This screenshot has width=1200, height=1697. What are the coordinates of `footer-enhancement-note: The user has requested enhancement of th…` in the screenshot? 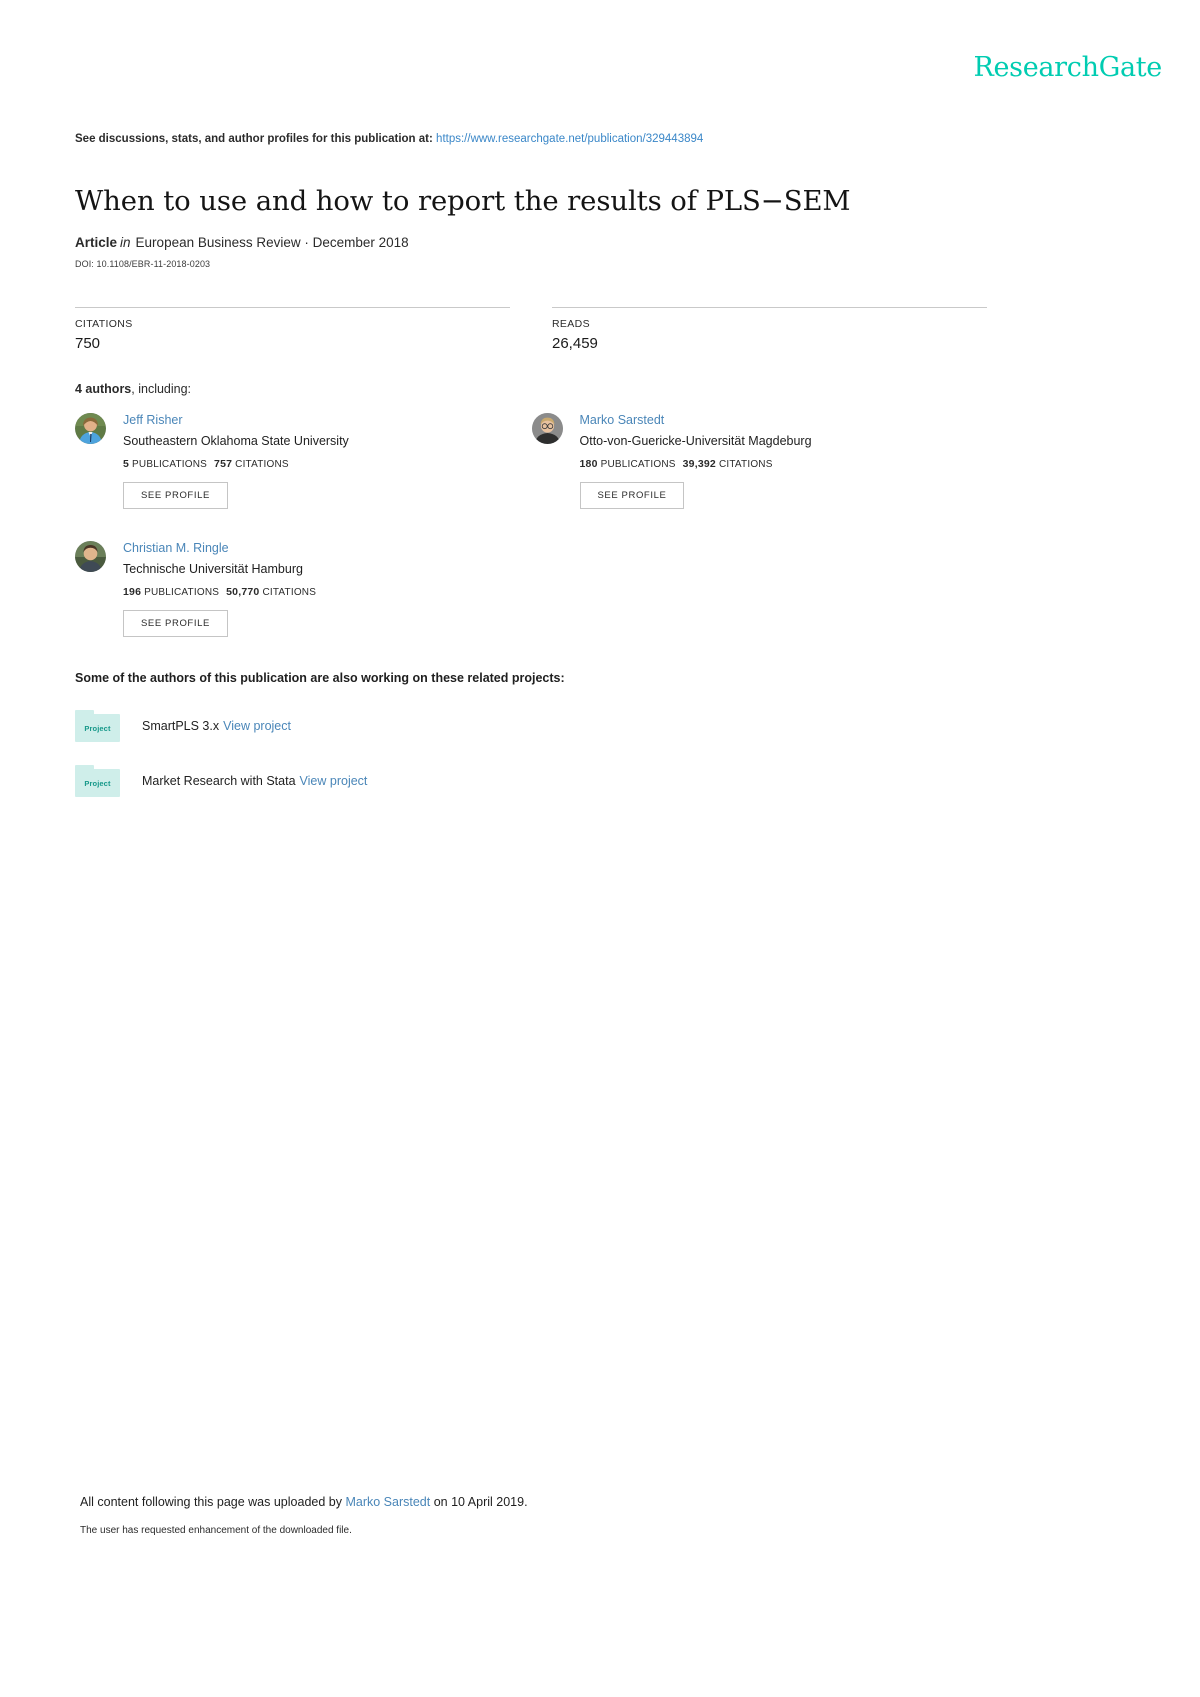 It's located at (216, 1530).